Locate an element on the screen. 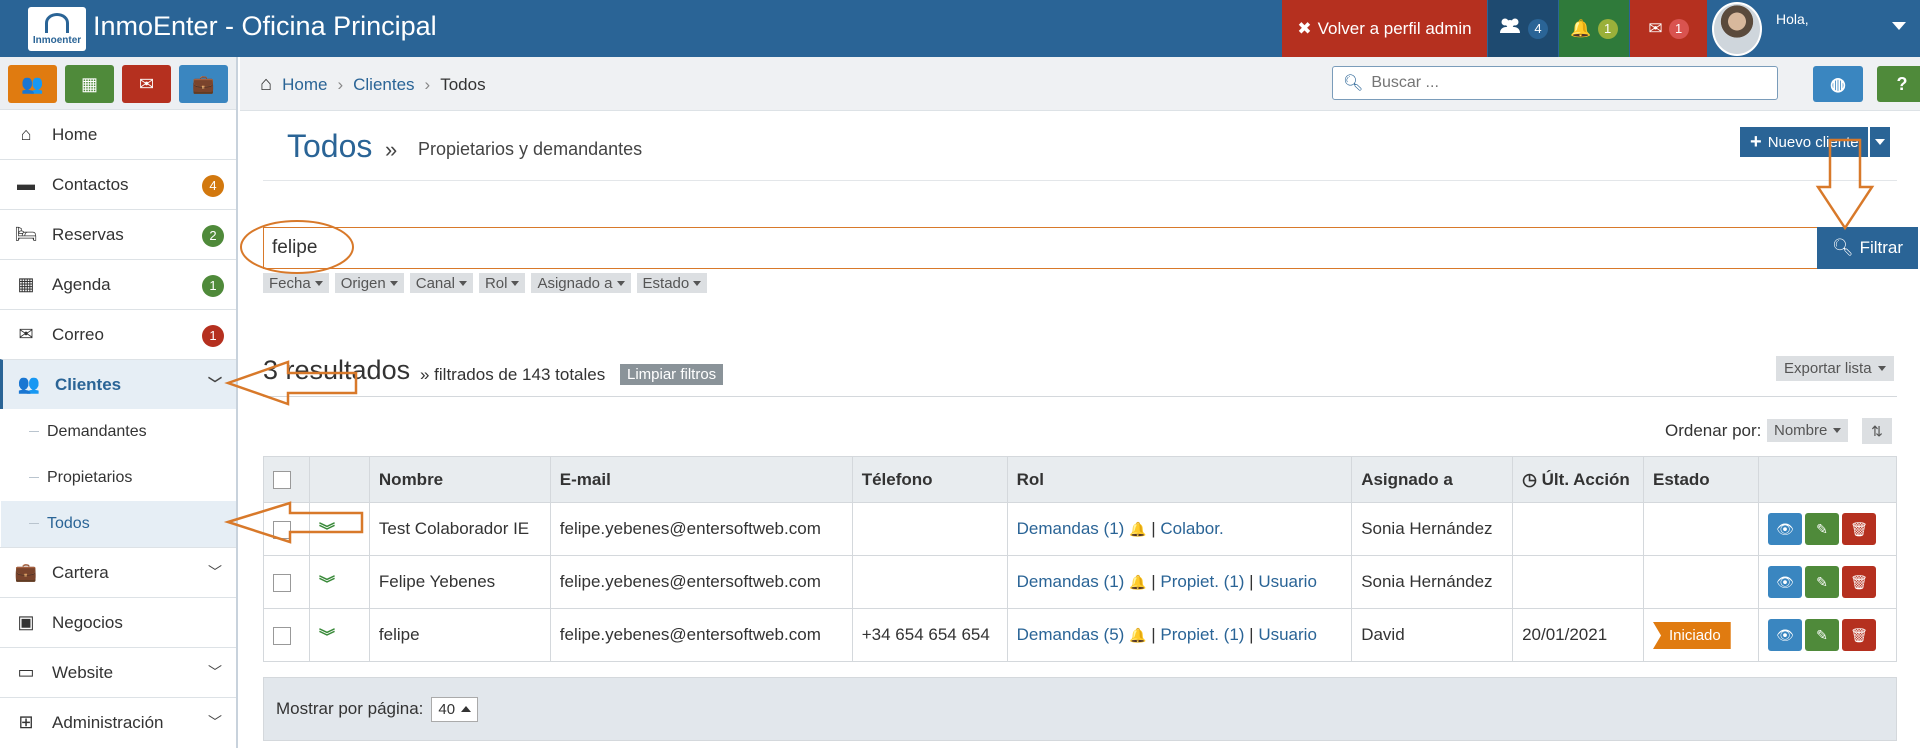  header-asignado: Asignado a is located at coordinates (1432, 479).